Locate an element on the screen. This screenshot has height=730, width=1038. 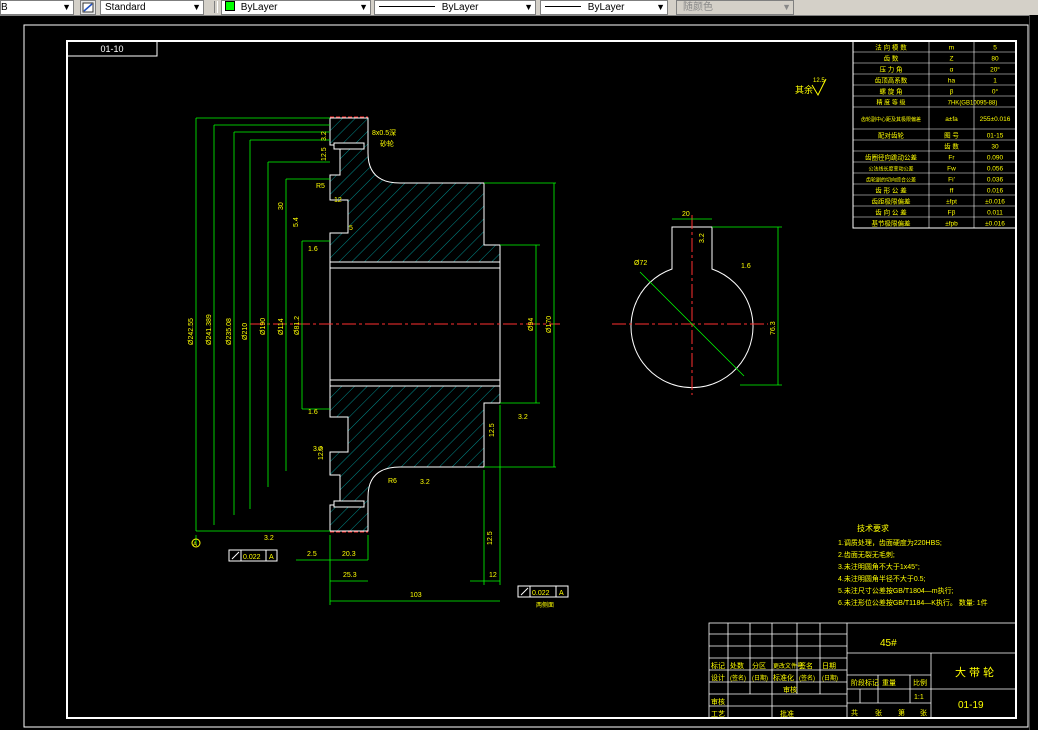
param-value: 1 is located at coordinates (995, 81).